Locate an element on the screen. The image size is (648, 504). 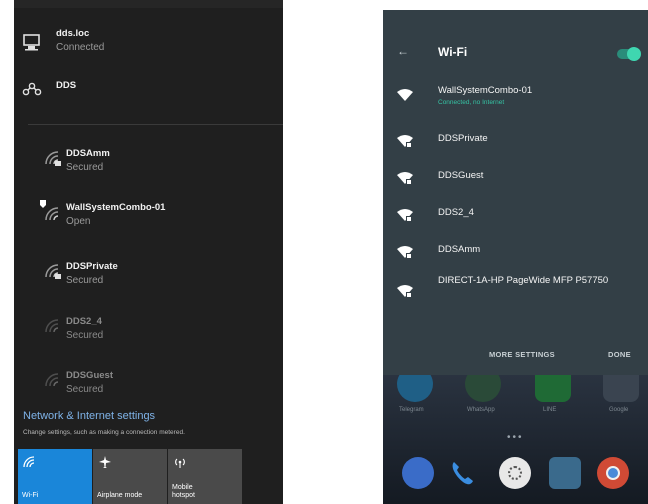
network-item-ddsamm: DDSAmm Secured is located at coordinates (148, 168).